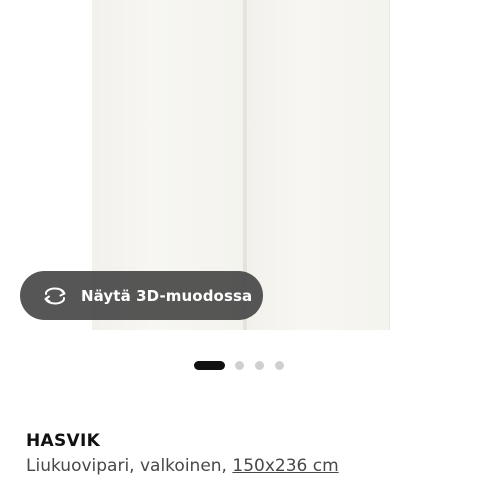 The image size is (480, 480). I want to click on product-description-text: Liukuovipari, valkoinen,, so click(126, 466).